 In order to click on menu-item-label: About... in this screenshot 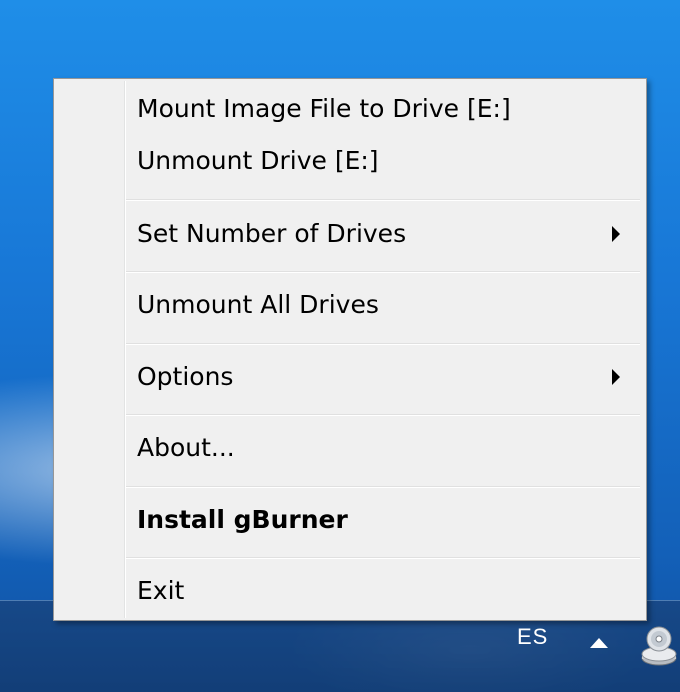, I will do `click(186, 447)`.